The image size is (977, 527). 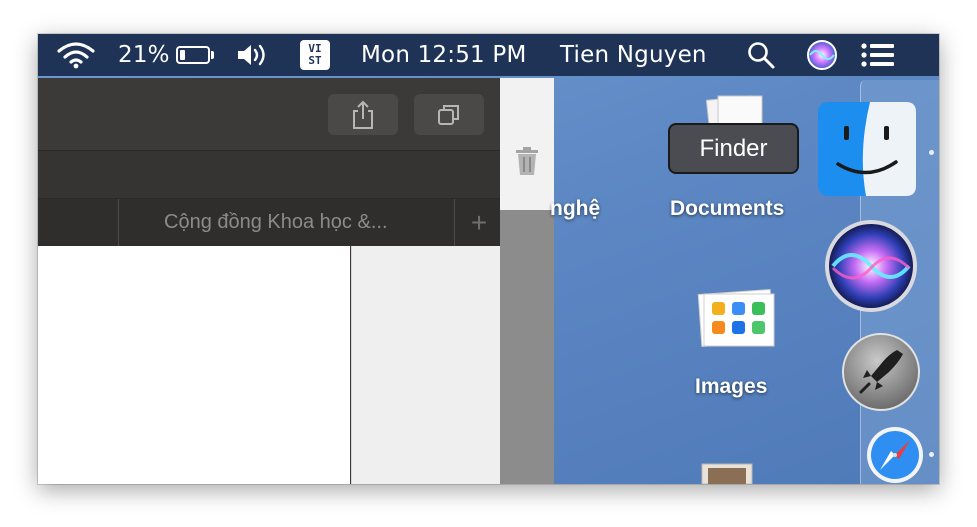 I want to click on browser-toolbar, so click(x=269, y=114).